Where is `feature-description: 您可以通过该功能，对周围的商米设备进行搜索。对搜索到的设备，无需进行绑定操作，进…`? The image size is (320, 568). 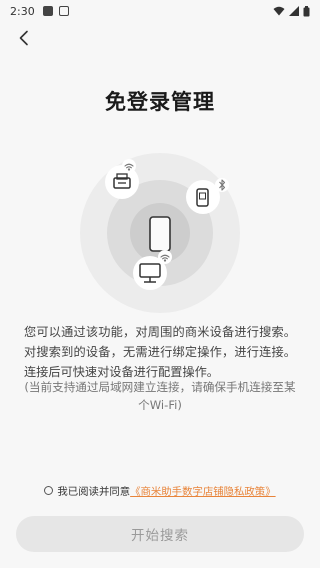
feature-description: 您可以通过该功能，对周围的商米设备进行搜索。对搜索到的设备，无需进行绑定操作，进… is located at coordinates (160, 352).